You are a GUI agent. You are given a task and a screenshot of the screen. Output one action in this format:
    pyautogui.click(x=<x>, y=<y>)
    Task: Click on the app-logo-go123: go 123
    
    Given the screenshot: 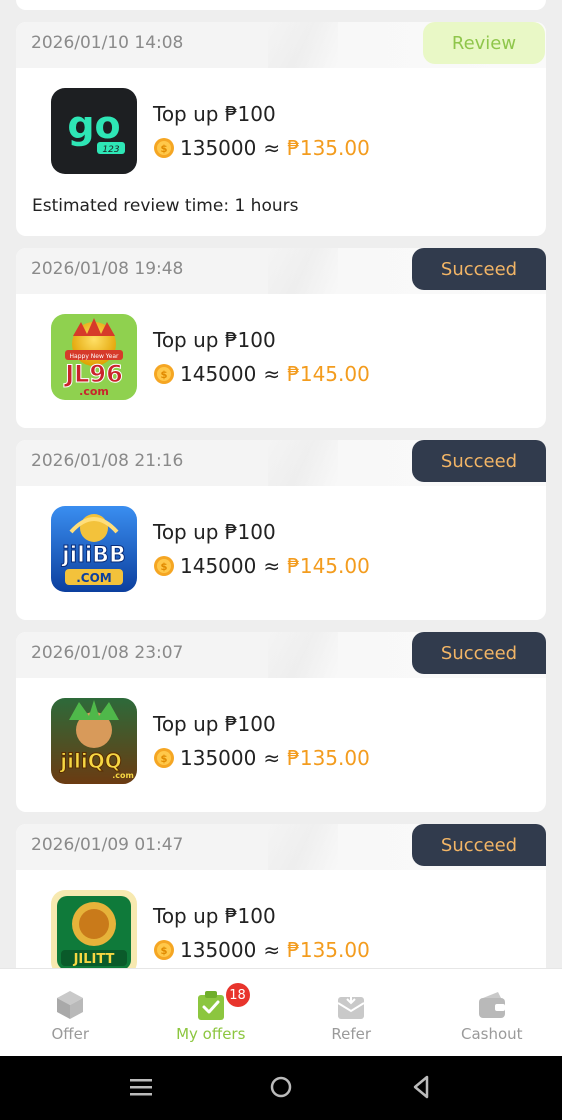 What is the action you would take?
    pyautogui.click(x=94, y=131)
    